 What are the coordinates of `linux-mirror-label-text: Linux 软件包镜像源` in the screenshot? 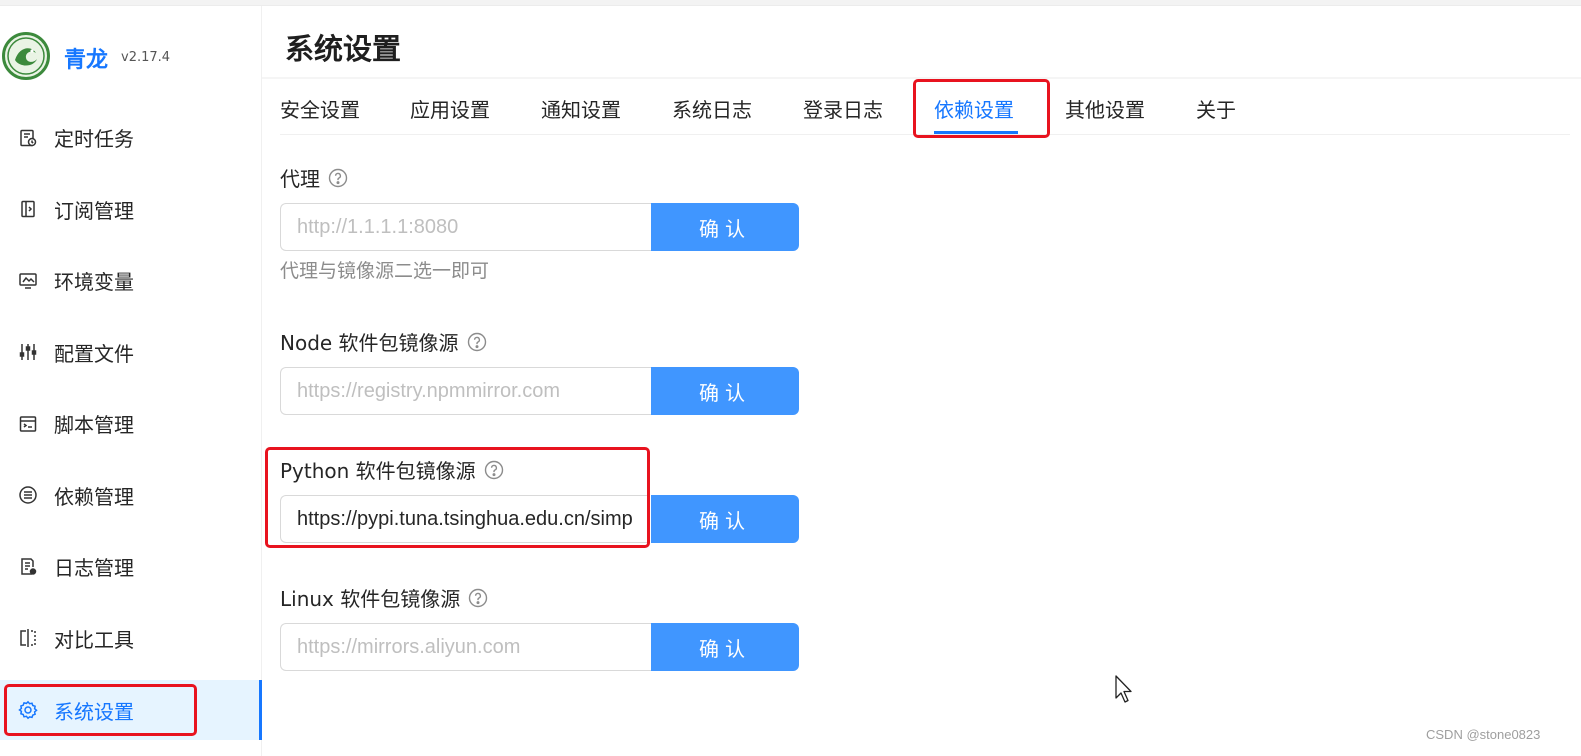 It's located at (370, 599).